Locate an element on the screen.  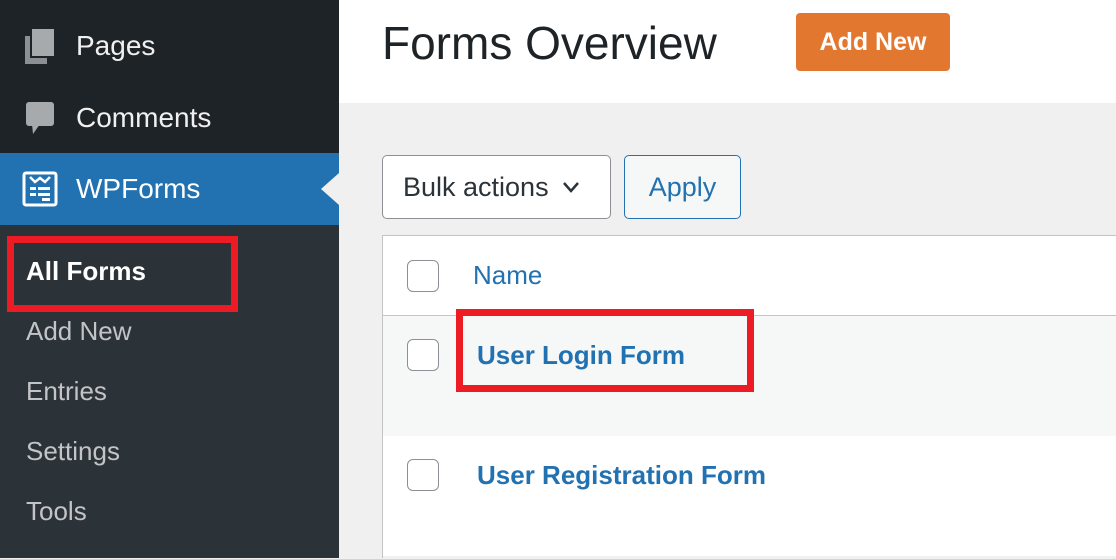
submenu-tools: Tools is located at coordinates (56, 511).